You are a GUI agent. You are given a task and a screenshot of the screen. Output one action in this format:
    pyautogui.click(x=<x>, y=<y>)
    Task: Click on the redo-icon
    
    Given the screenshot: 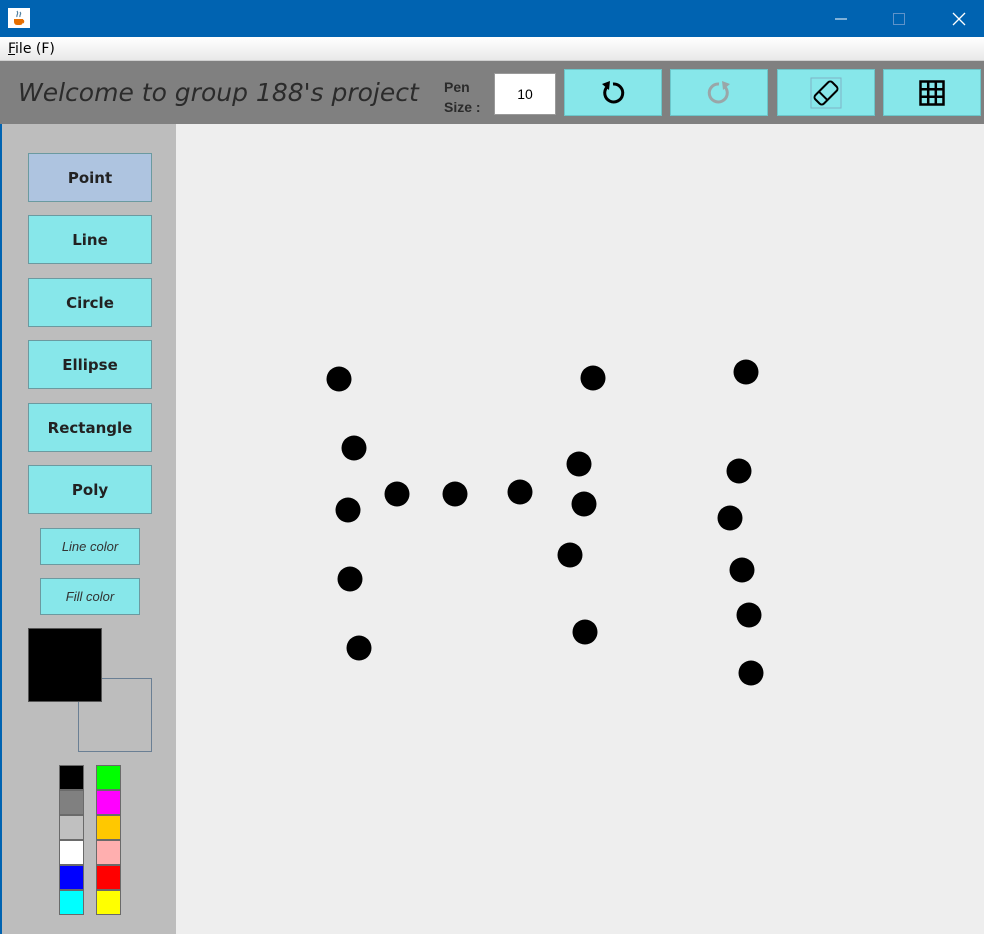 What is the action you would take?
    pyautogui.click(x=718, y=91)
    